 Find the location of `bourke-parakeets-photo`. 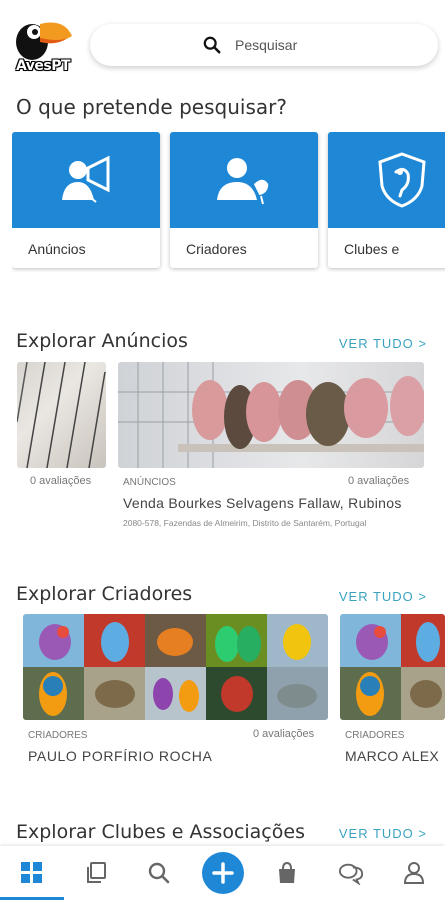

bourke-parakeets-photo is located at coordinates (271, 415).